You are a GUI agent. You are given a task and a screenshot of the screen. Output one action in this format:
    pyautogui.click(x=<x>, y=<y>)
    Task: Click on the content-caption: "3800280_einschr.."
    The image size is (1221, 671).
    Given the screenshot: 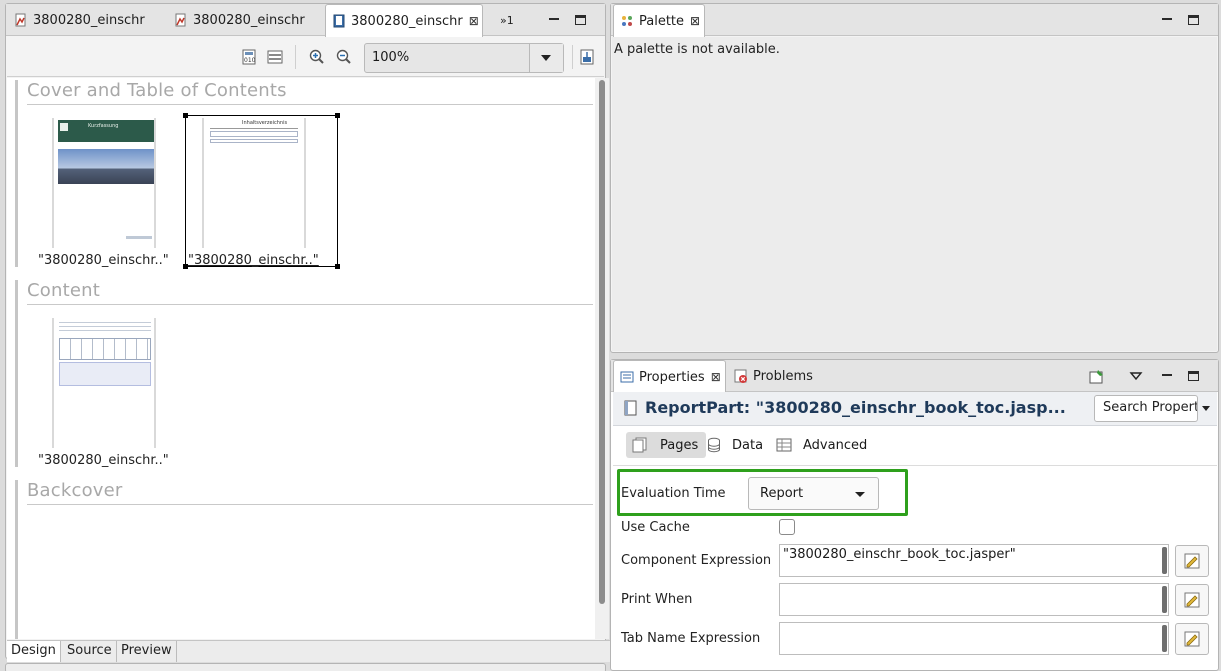 What is the action you would take?
    pyautogui.click(x=103, y=460)
    